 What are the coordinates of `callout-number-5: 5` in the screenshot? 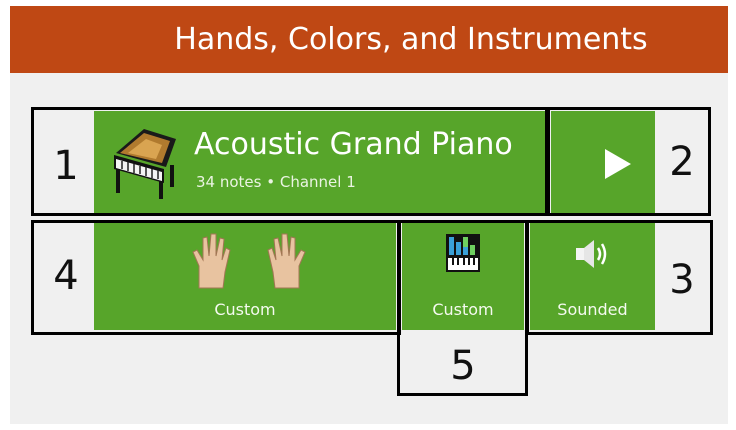 It's located at (463, 366).